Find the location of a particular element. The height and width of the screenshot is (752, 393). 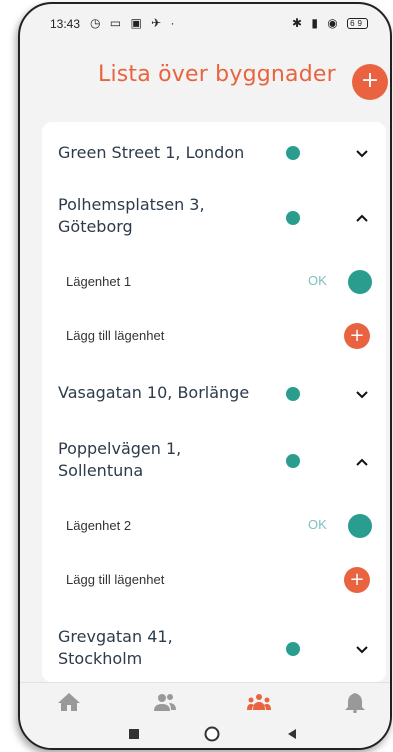

system-icons: ✱ ▮ ◉ 69 is located at coordinates (330, 23).